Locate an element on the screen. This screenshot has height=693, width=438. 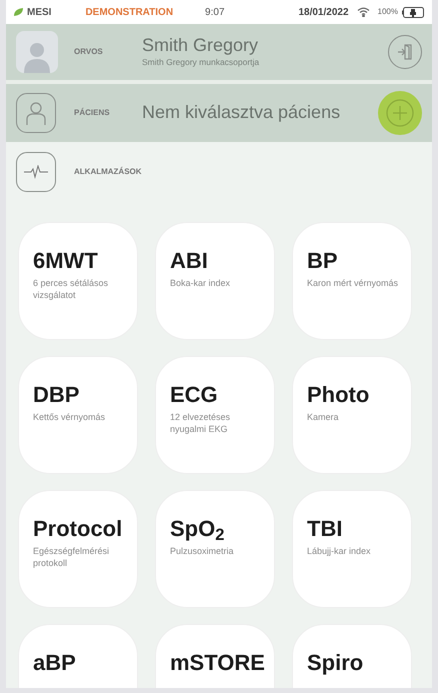
app-tile: ABI Boka-kar index is located at coordinates (215, 281).